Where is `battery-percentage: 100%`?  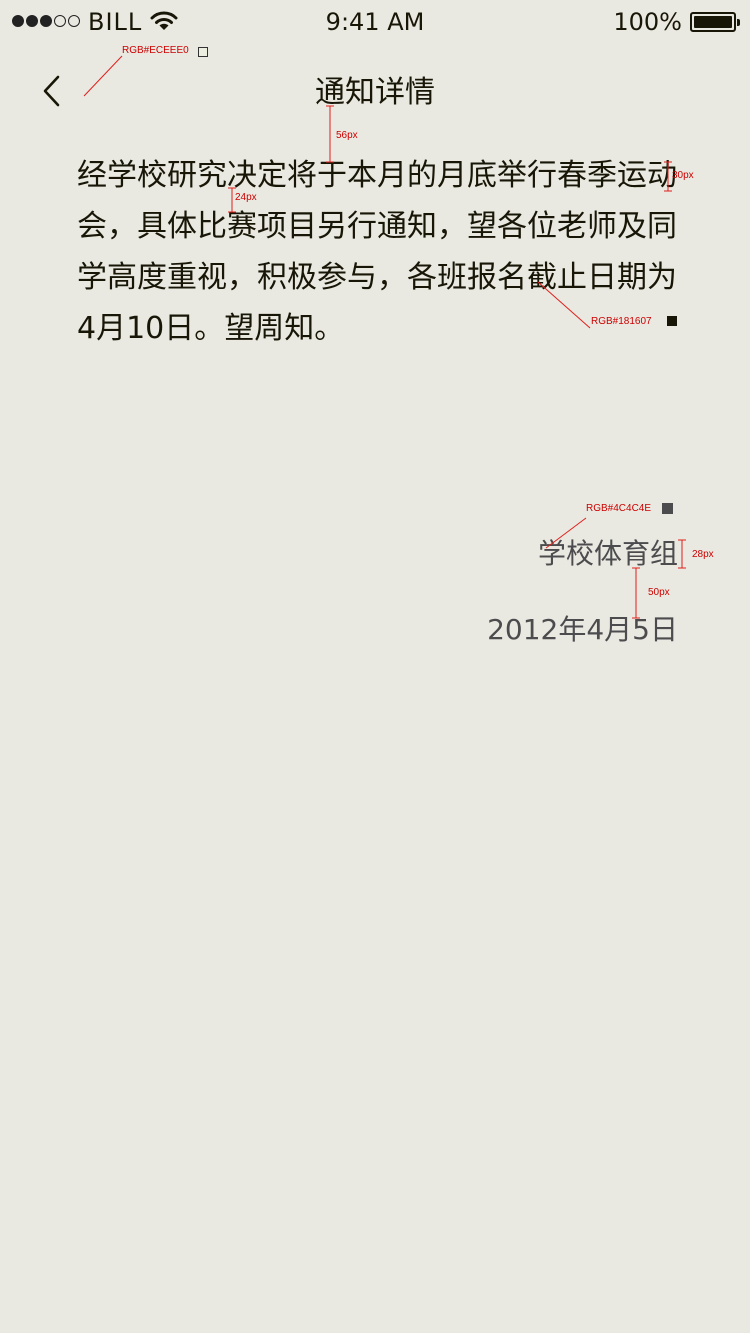
battery-percentage: 100% is located at coordinates (647, 22).